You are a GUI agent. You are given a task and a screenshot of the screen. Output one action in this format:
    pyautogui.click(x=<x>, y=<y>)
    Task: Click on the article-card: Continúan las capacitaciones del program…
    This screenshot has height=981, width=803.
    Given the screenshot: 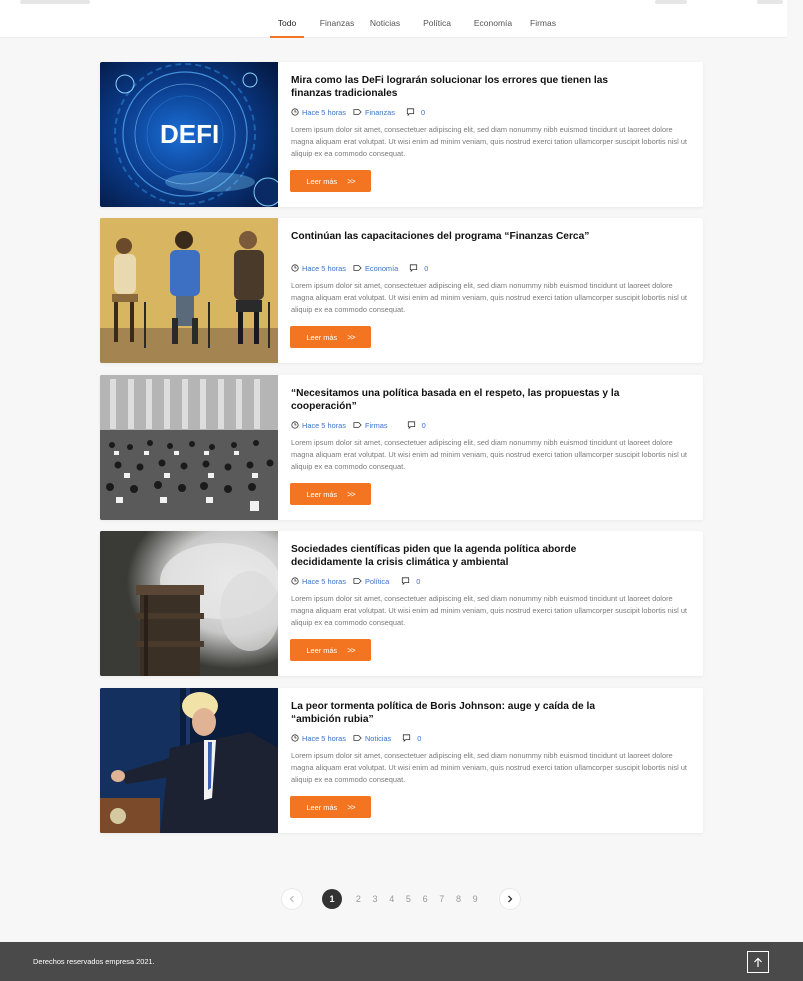 What is the action you would take?
    pyautogui.click(x=401, y=290)
    